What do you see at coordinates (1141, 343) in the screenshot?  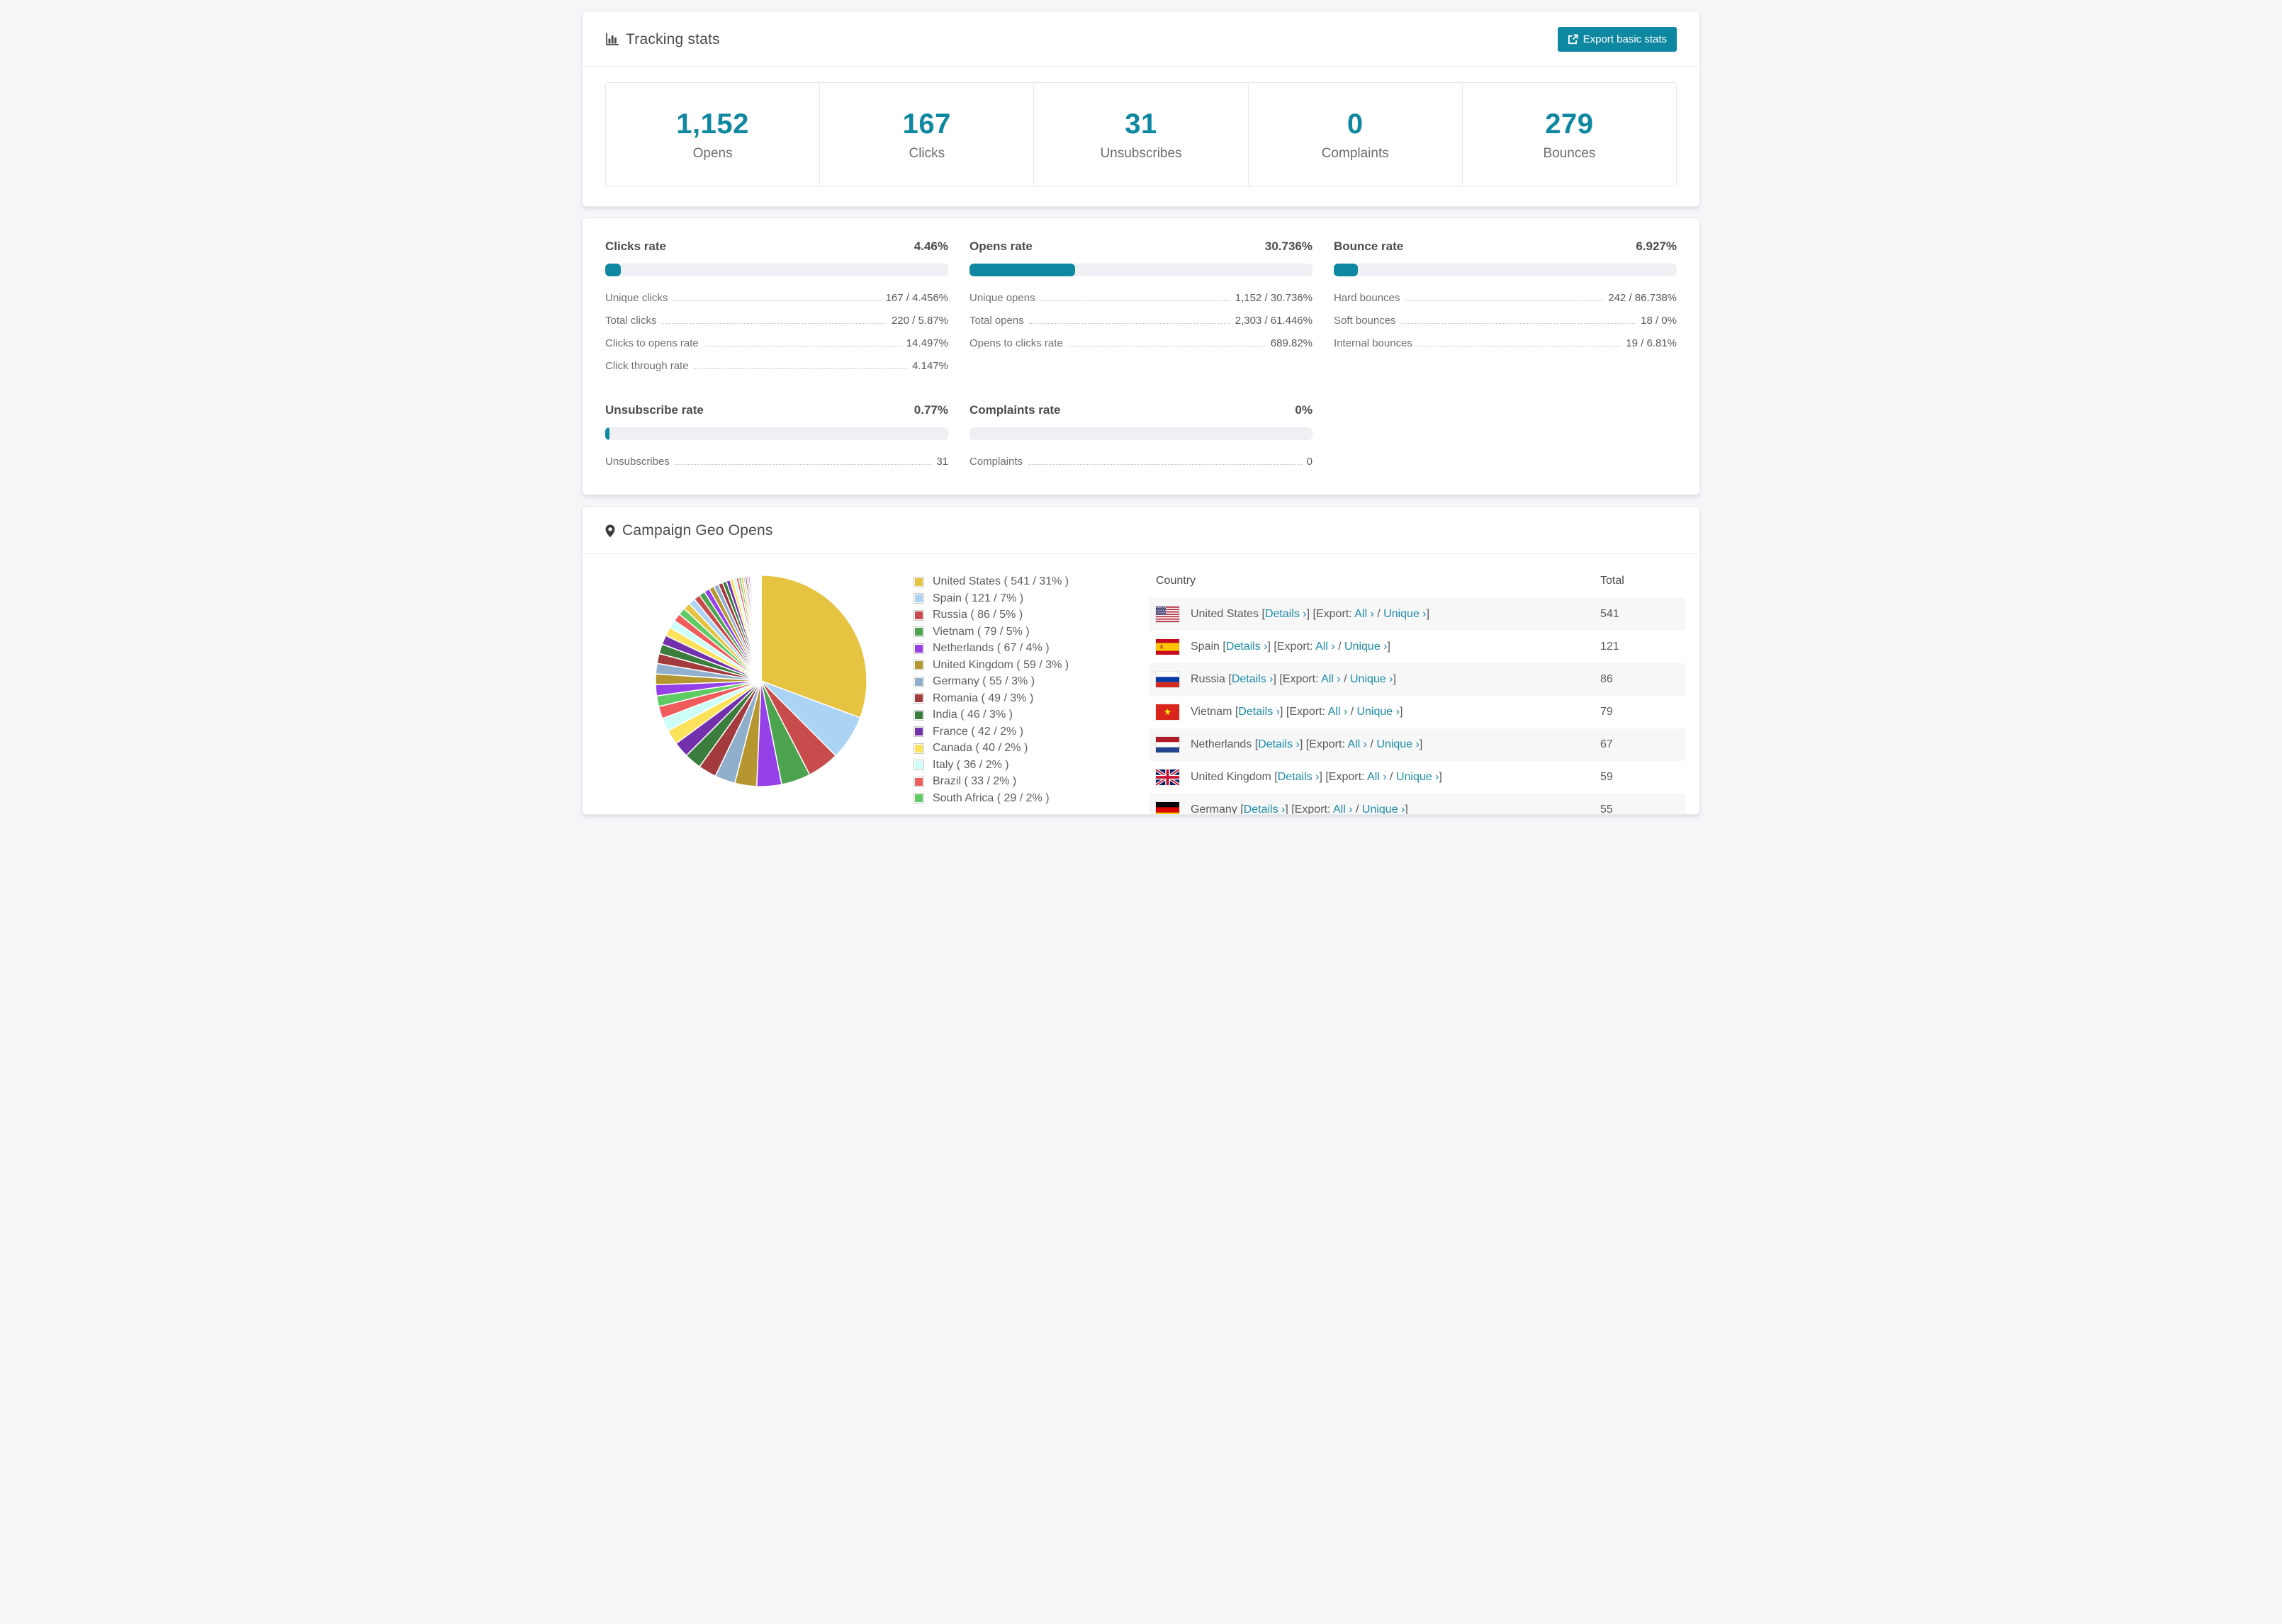 I see `rate-row: Opens to clicks rate 689.82%` at bounding box center [1141, 343].